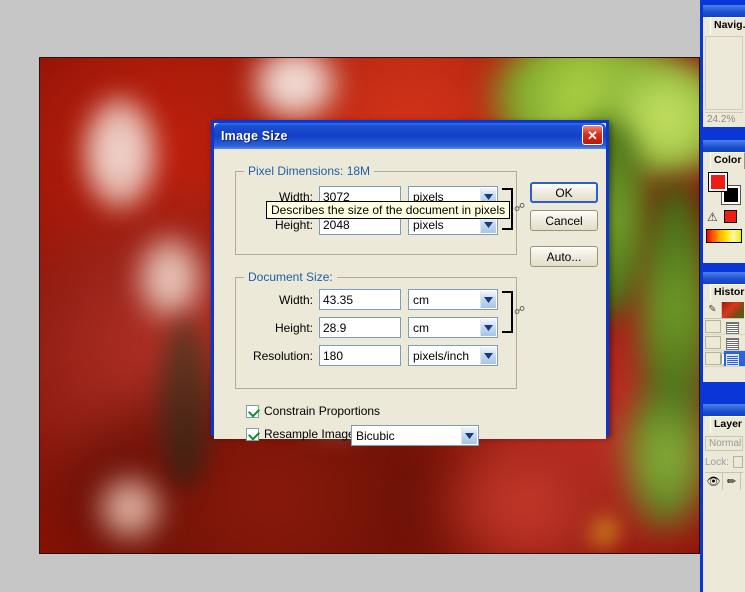 The height and width of the screenshot is (592, 745). I want to click on history-body: ✎, so click(724, 334).